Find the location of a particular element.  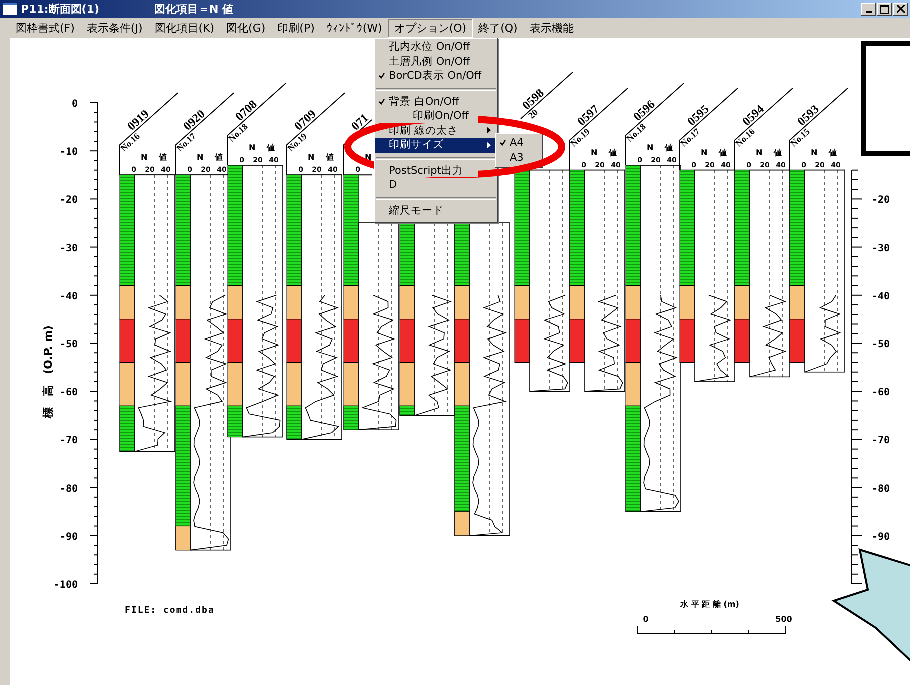

axis-tick-label: -100 is located at coordinates (66, 585).